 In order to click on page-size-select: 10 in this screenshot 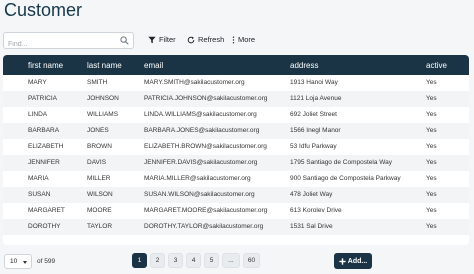, I will do `click(18, 261)`.